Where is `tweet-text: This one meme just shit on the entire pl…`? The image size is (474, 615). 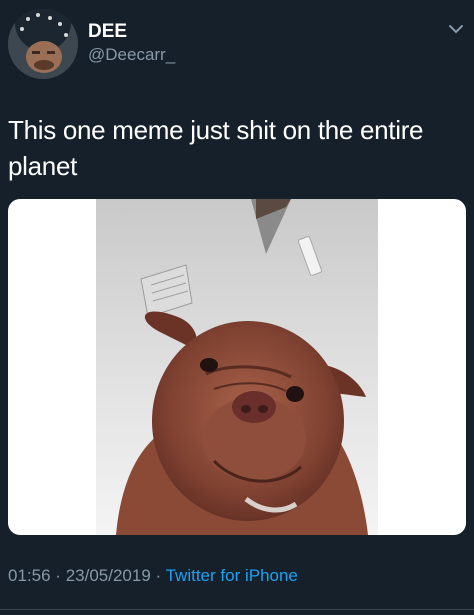
tweet-text: This one meme just shit on the entire pl… is located at coordinates (216, 148).